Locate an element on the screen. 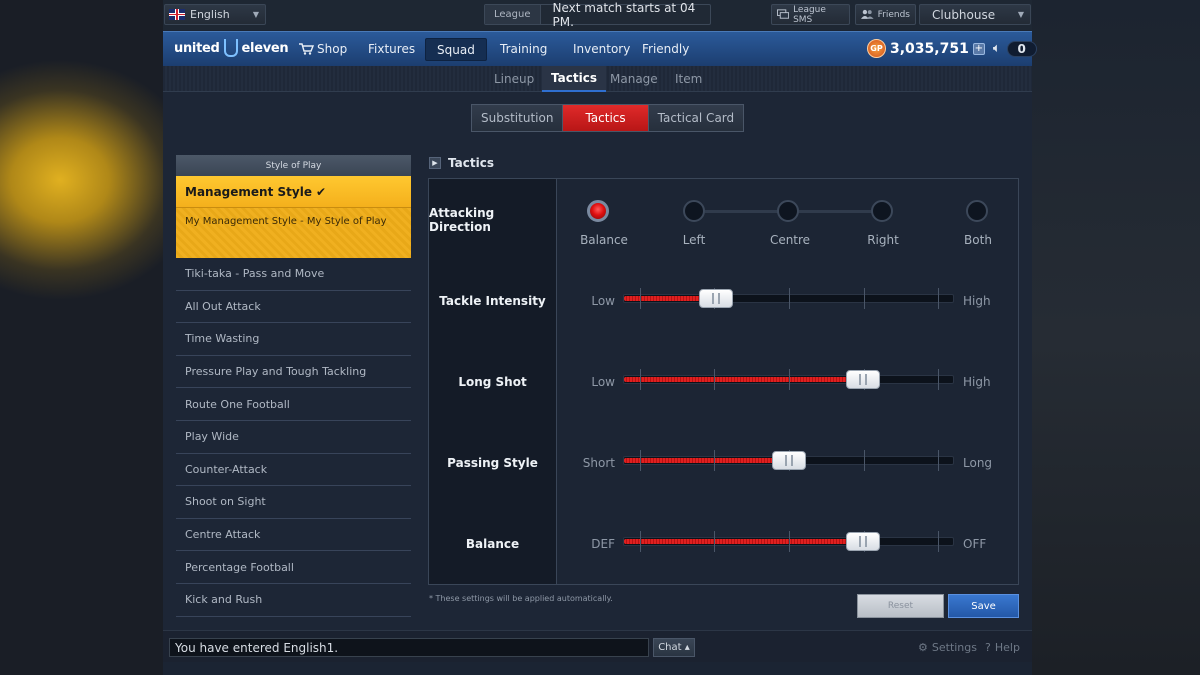 Image resolution: width=1200 pixels, height=675 pixels. radio-both is located at coordinates (977, 211).